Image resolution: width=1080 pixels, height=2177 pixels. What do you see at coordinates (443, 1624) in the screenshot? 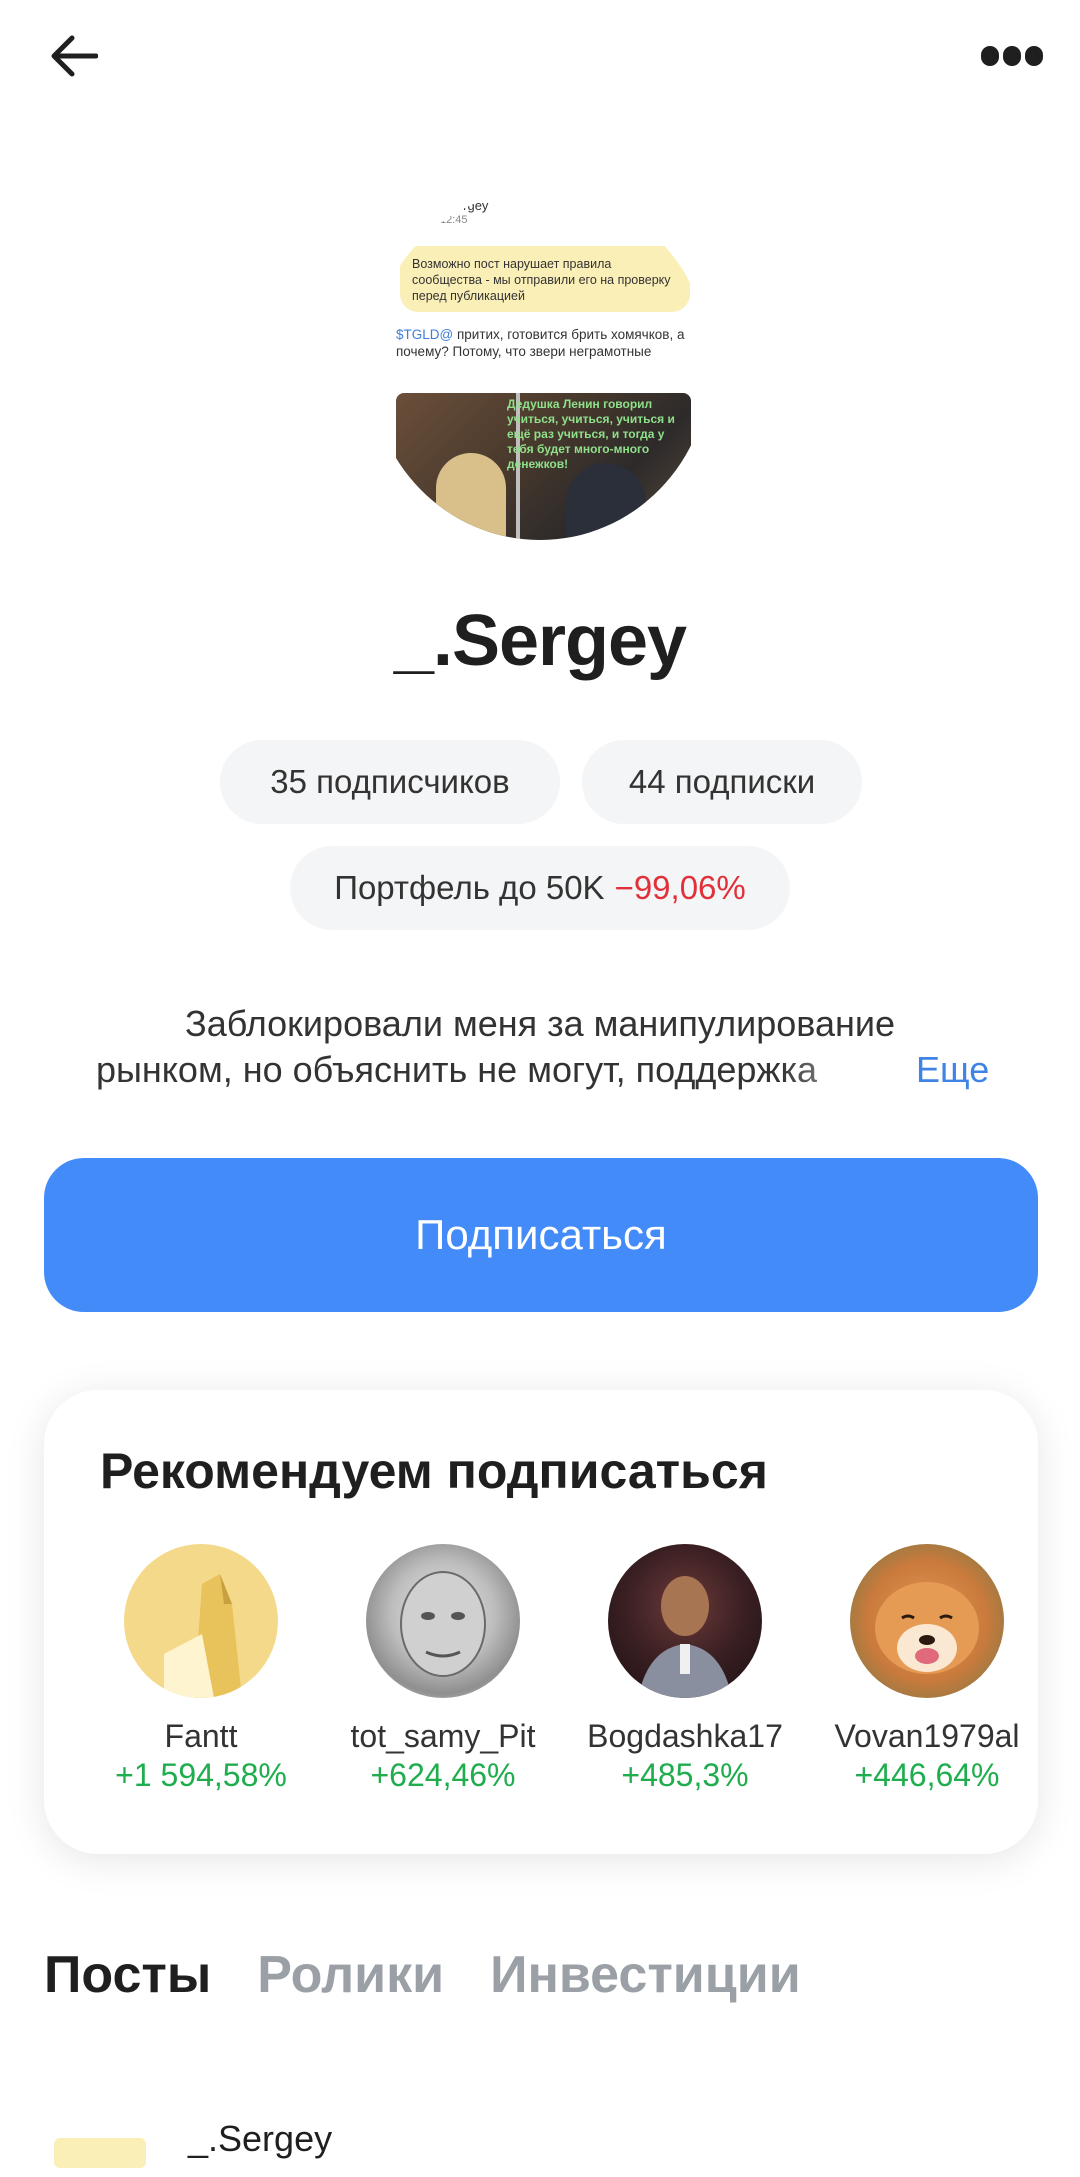
I see `face-sketch-icon` at bounding box center [443, 1624].